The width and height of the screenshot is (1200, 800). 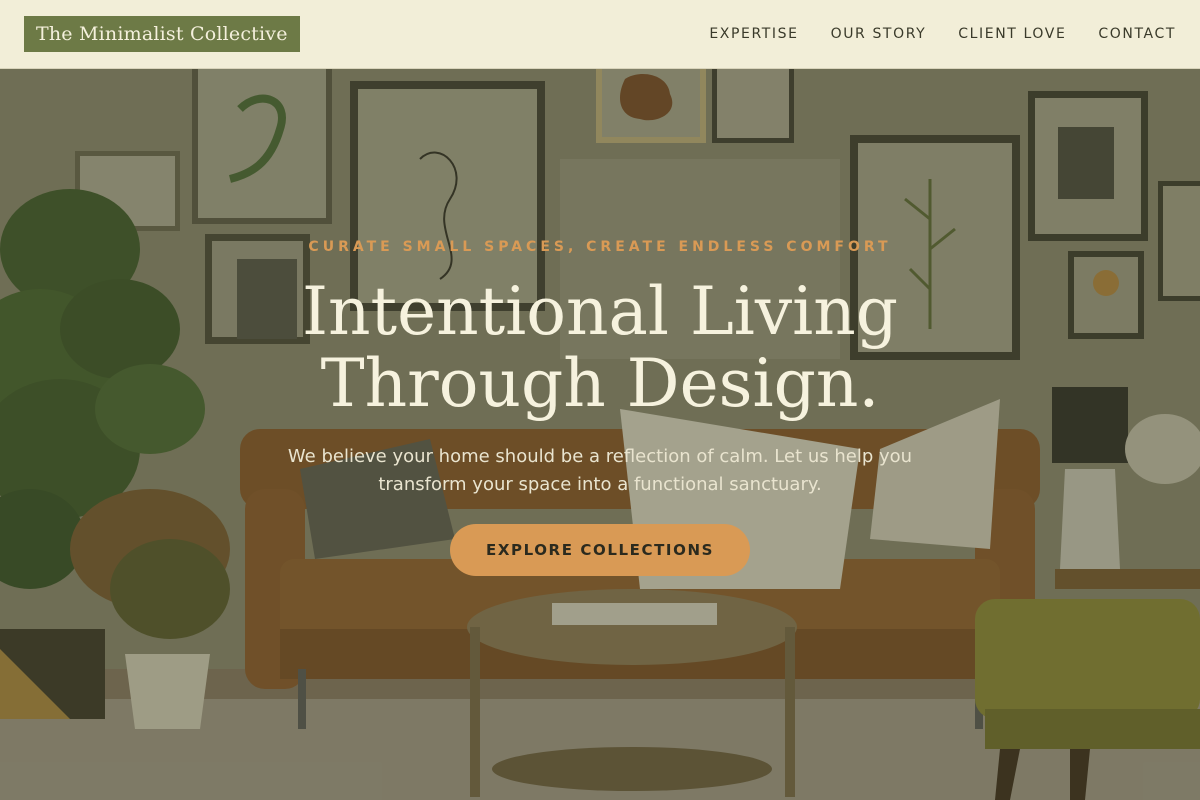 What do you see at coordinates (600, 383) in the screenshot?
I see `headline-line-2: Through Design.` at bounding box center [600, 383].